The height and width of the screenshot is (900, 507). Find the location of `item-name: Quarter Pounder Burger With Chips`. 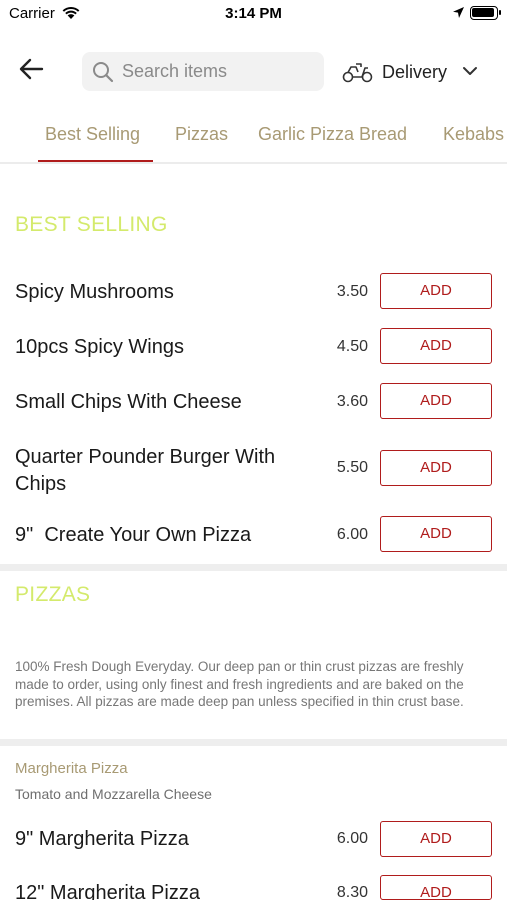

item-name: Quarter Pounder Burger With Chips is located at coordinates (145, 470).